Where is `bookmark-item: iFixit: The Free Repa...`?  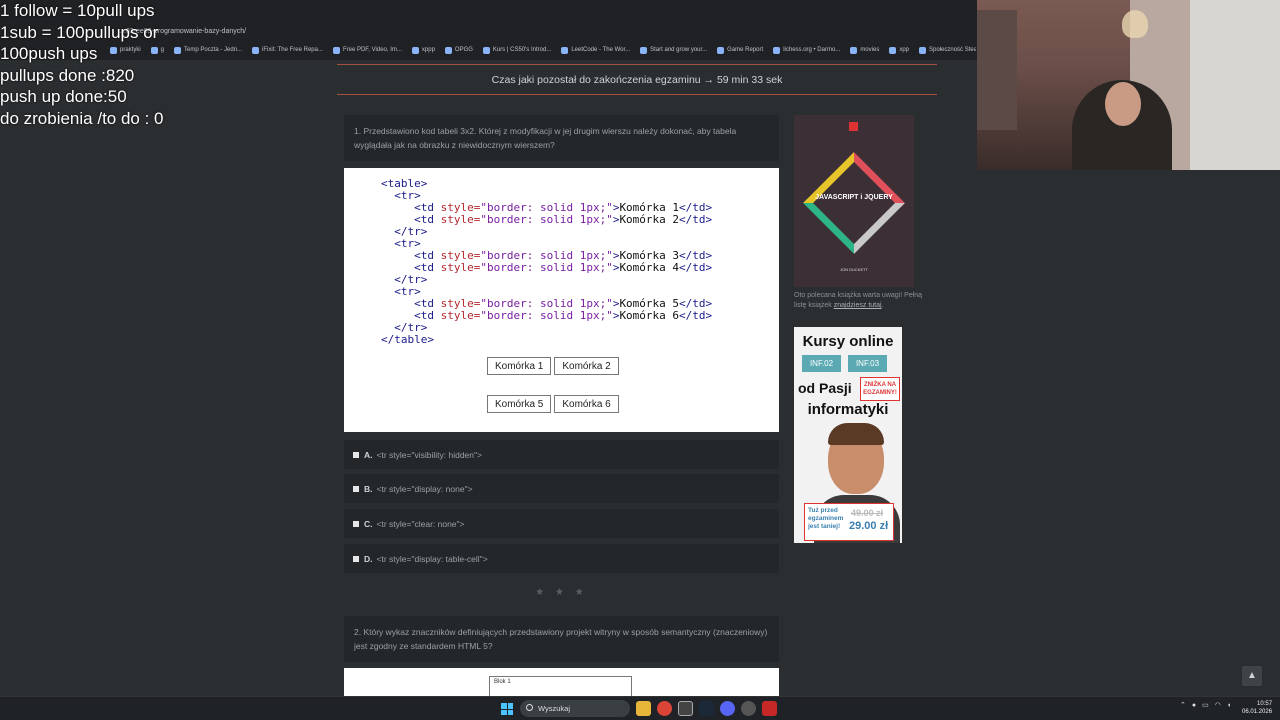
bookmark-item: iFixit: The Free Repa... is located at coordinates (287, 50).